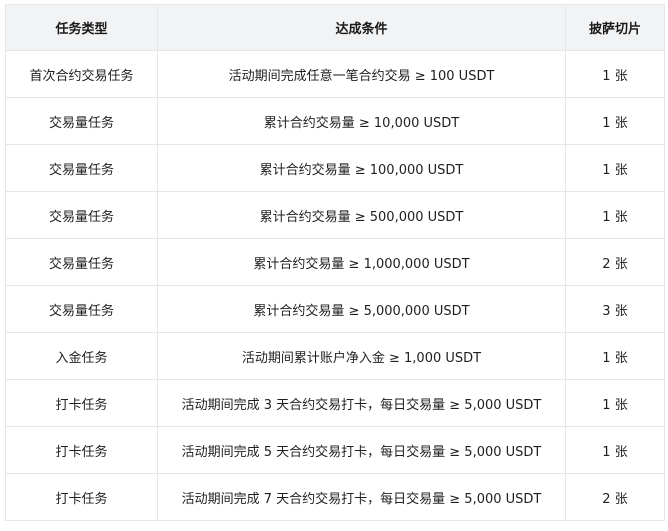 Image resolution: width=668 pixels, height=531 pixels. What do you see at coordinates (361, 403) in the screenshot?
I see `cell-condition: 活动期间完成 3 天合约交易打卡，每日交易量 ≥ 5,000 USDT` at bounding box center [361, 403].